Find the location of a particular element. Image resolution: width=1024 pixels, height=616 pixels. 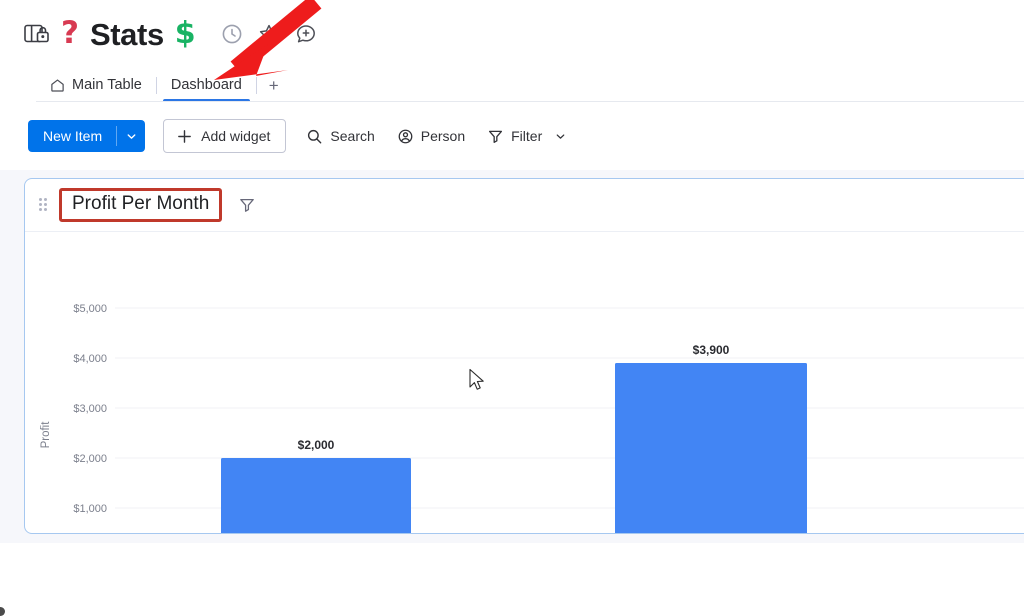

tab-label: Dashboard is located at coordinates (206, 85).